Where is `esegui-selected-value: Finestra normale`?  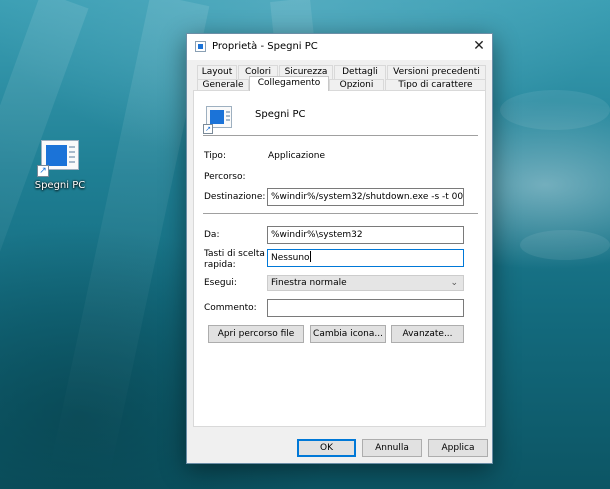
esegui-selected-value: Finestra normale is located at coordinates (309, 283).